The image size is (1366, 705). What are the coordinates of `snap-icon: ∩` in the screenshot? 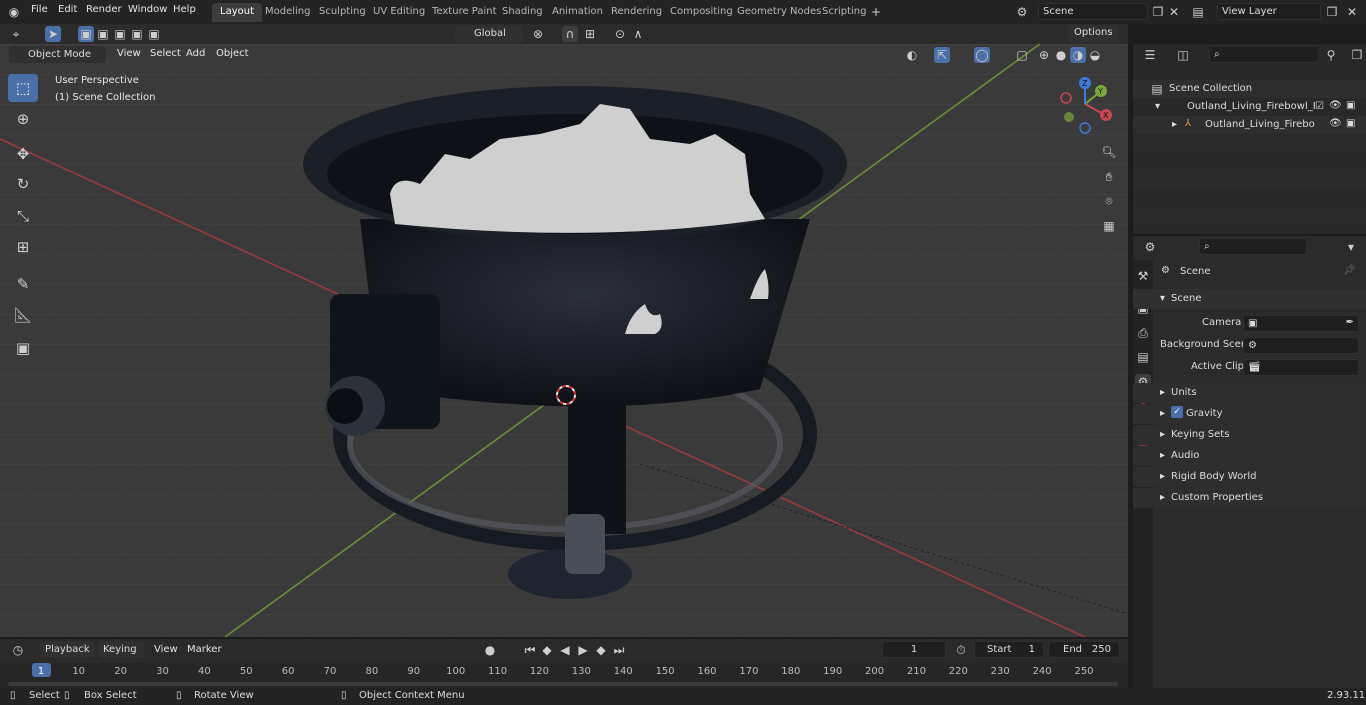 It's located at (570, 34).